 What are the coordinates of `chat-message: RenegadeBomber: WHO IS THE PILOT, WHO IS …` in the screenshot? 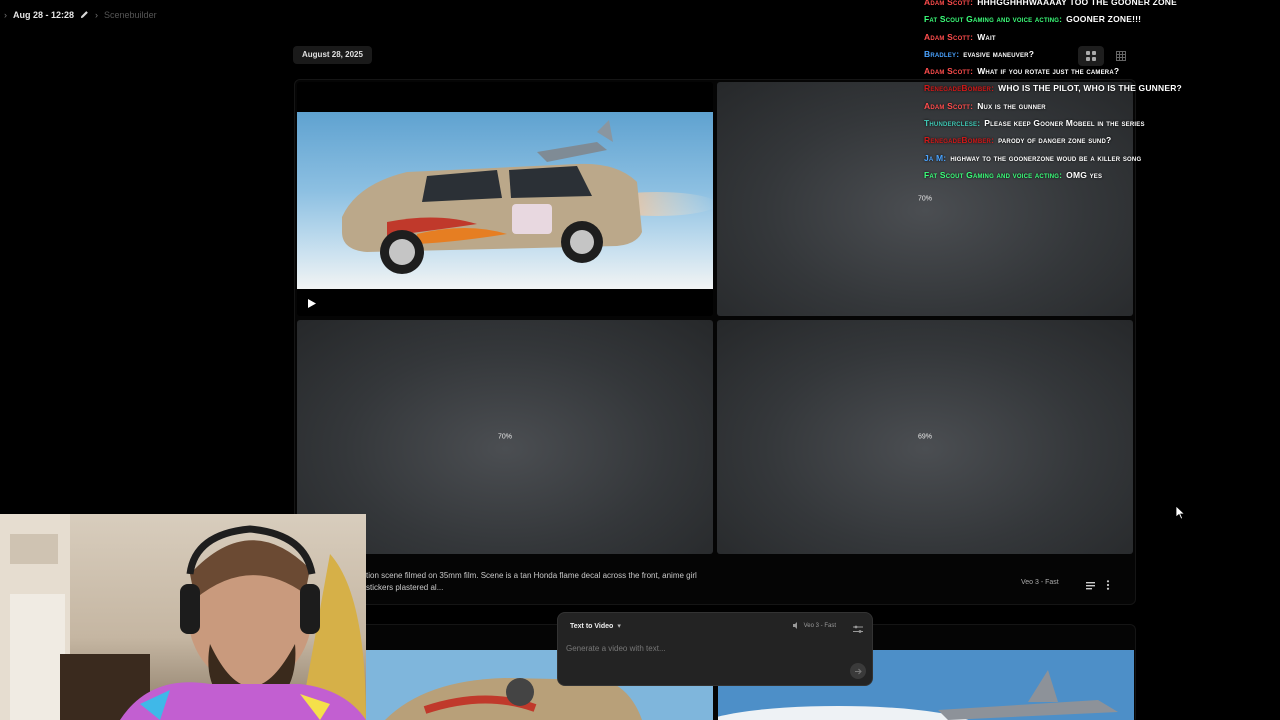 It's located at (1102, 88).